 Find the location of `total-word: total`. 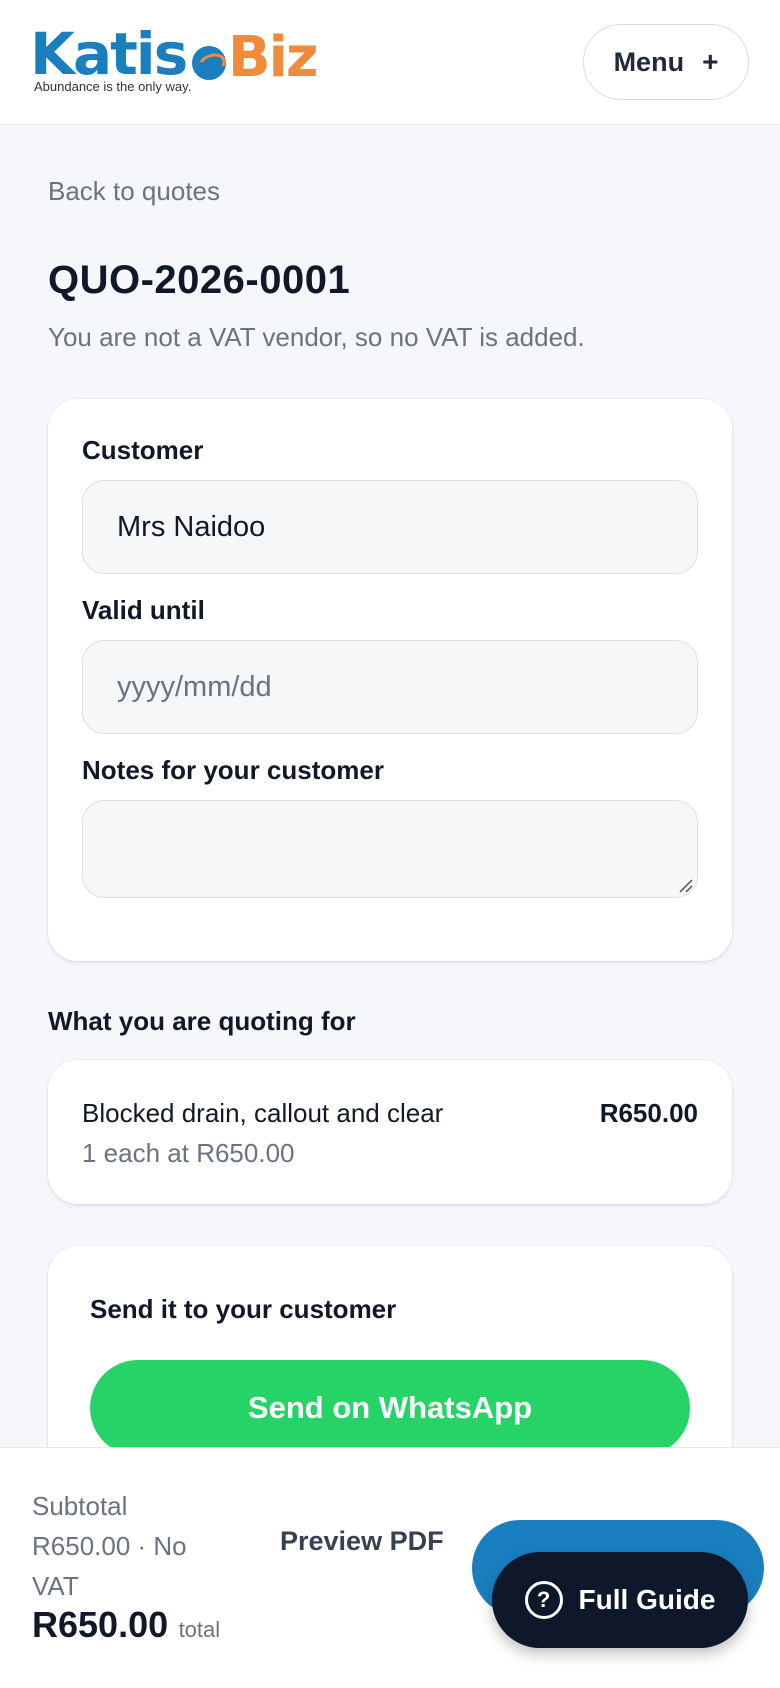

total-word: total is located at coordinates (199, 1629).